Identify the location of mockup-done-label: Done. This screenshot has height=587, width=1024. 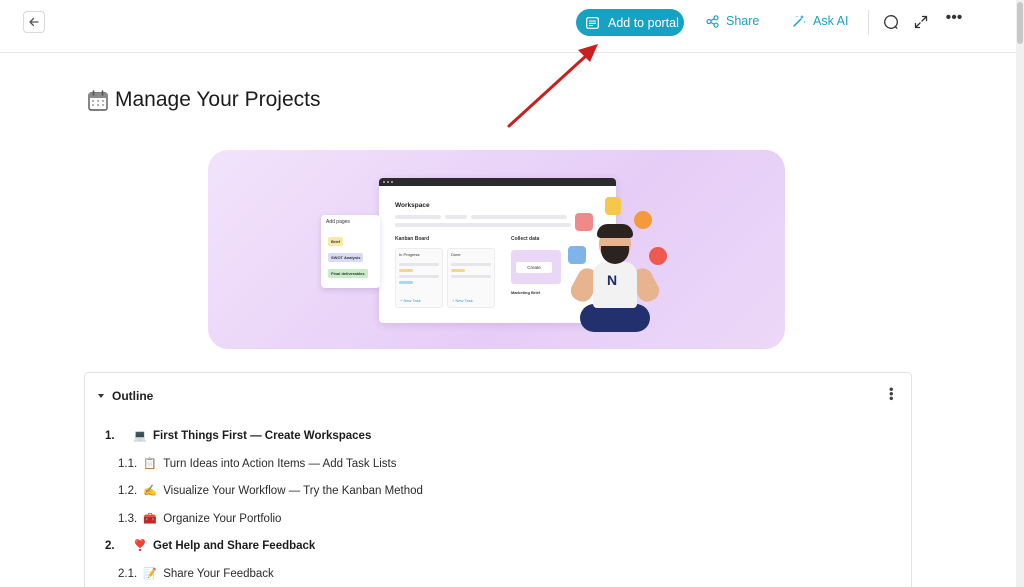
(456, 254).